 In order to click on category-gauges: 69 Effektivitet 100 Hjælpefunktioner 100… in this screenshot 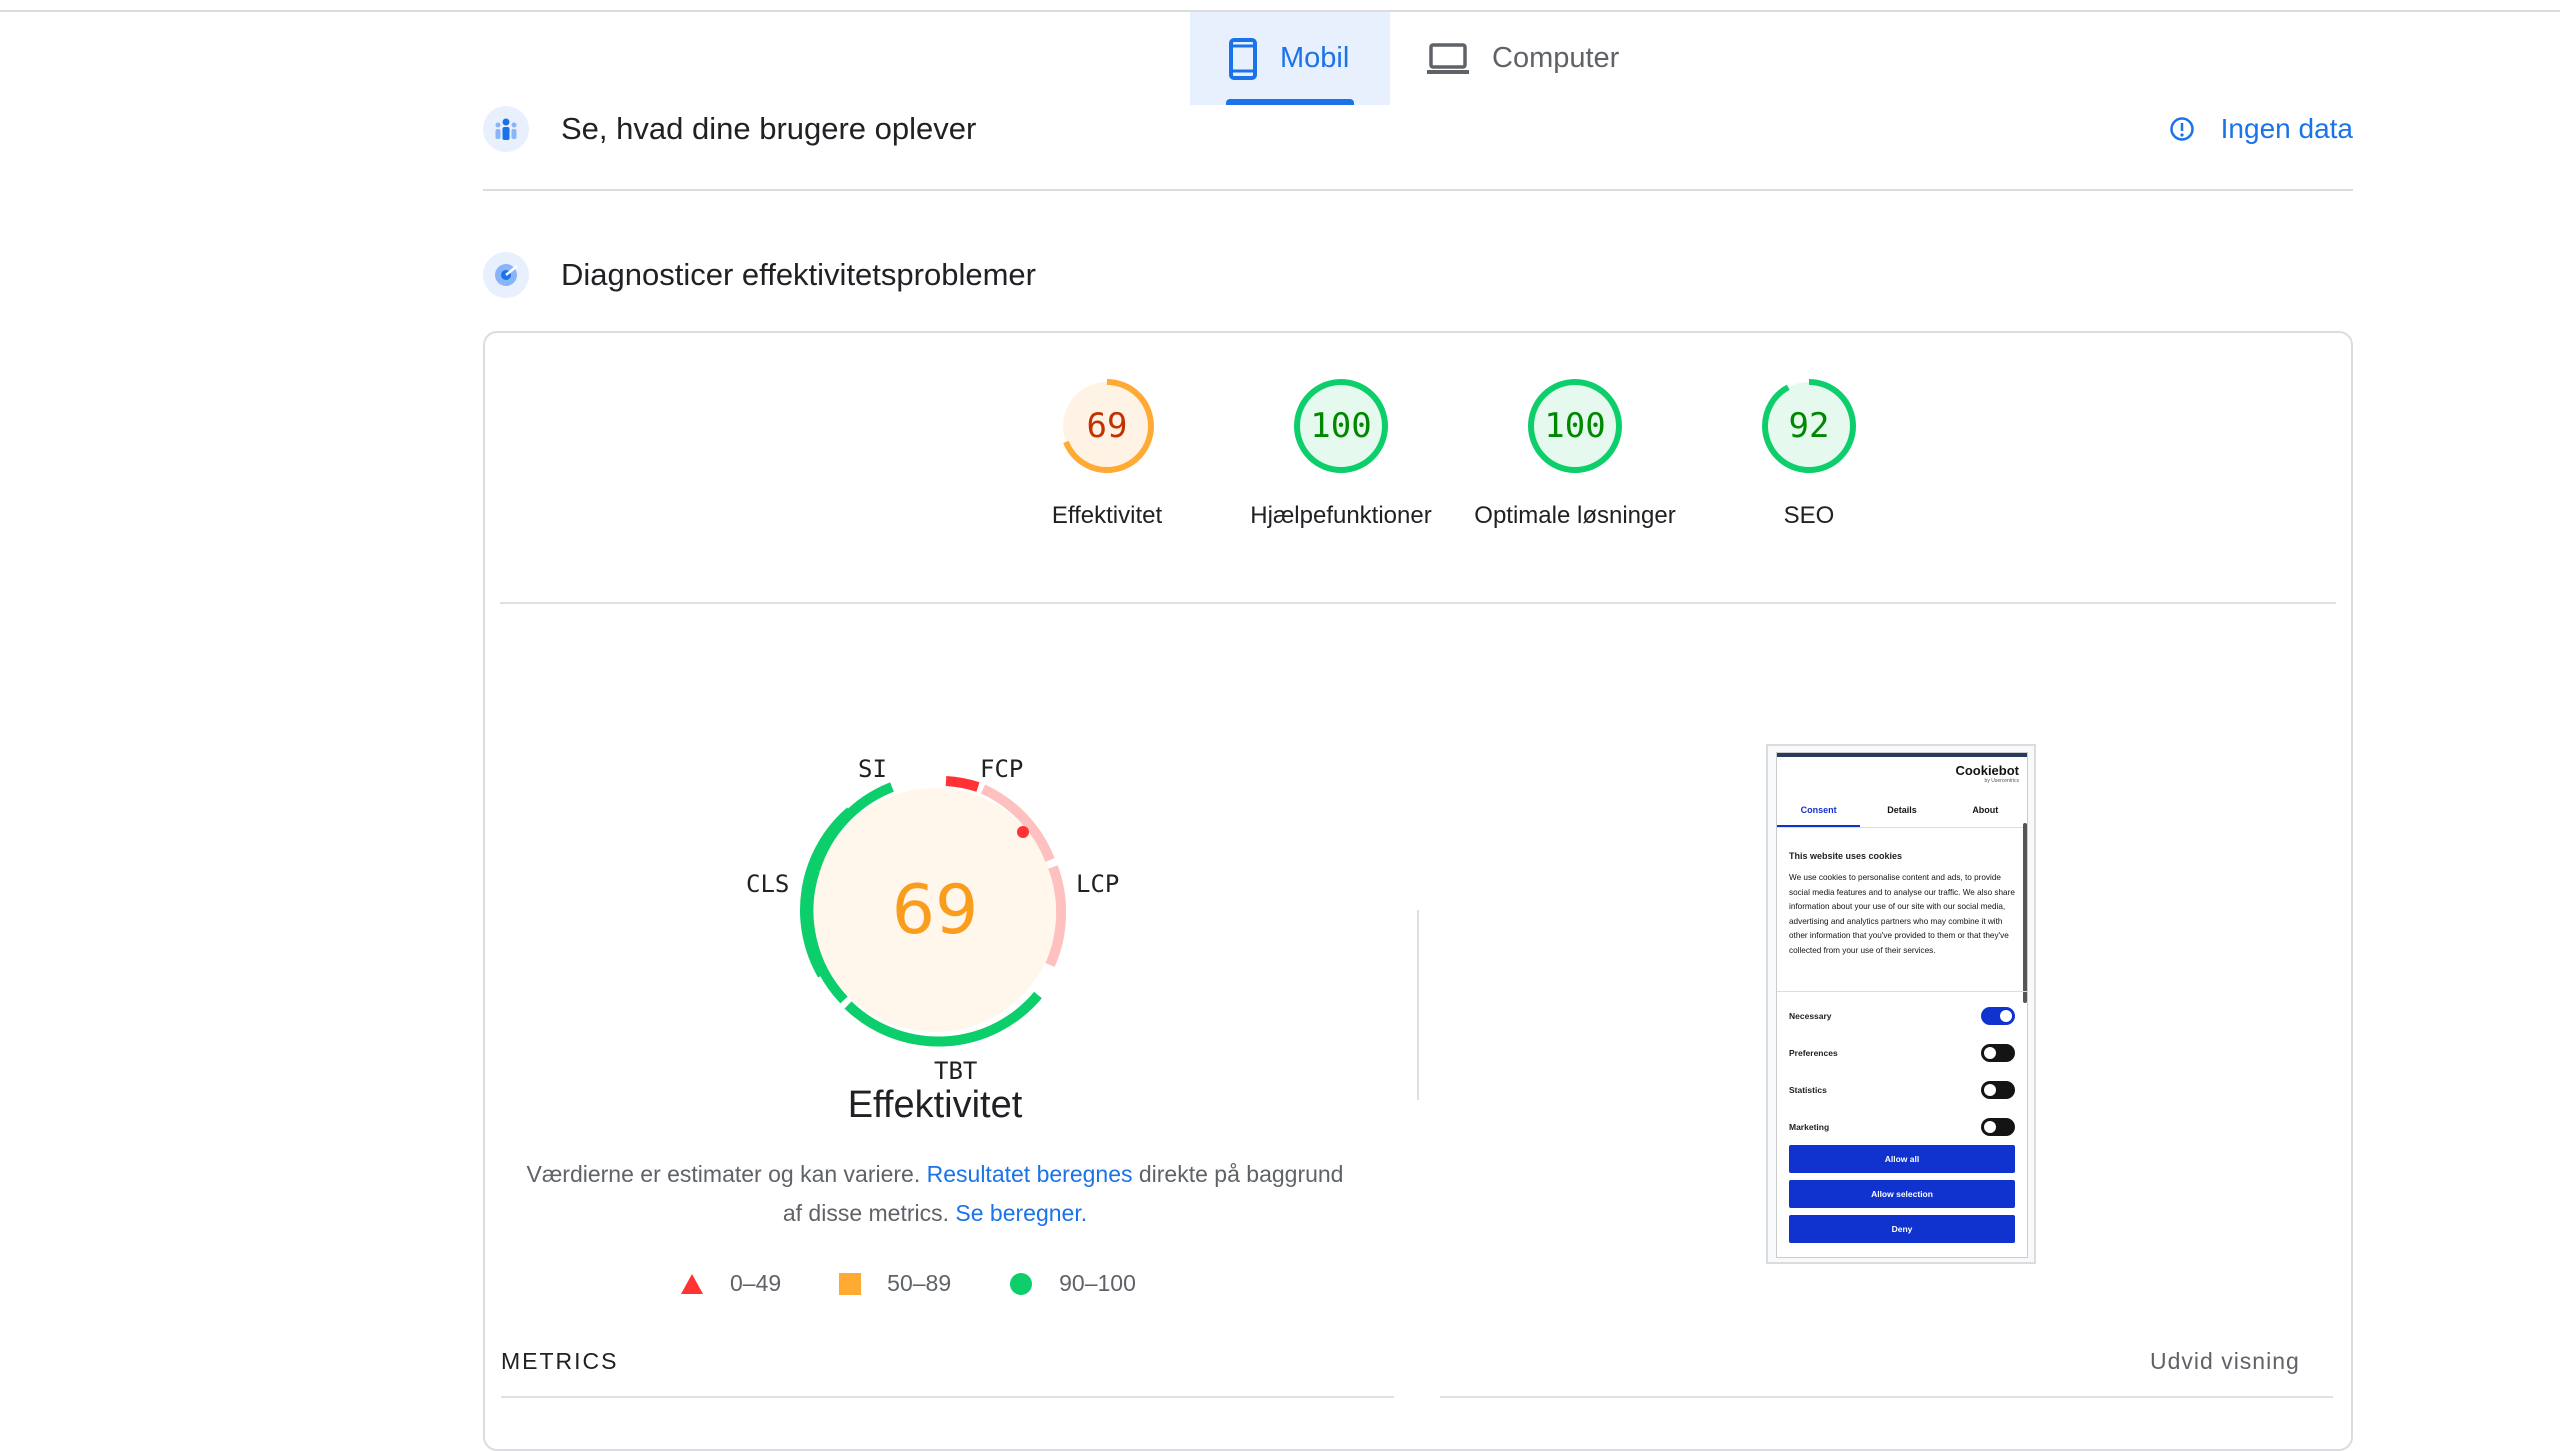, I will do `click(1458, 456)`.